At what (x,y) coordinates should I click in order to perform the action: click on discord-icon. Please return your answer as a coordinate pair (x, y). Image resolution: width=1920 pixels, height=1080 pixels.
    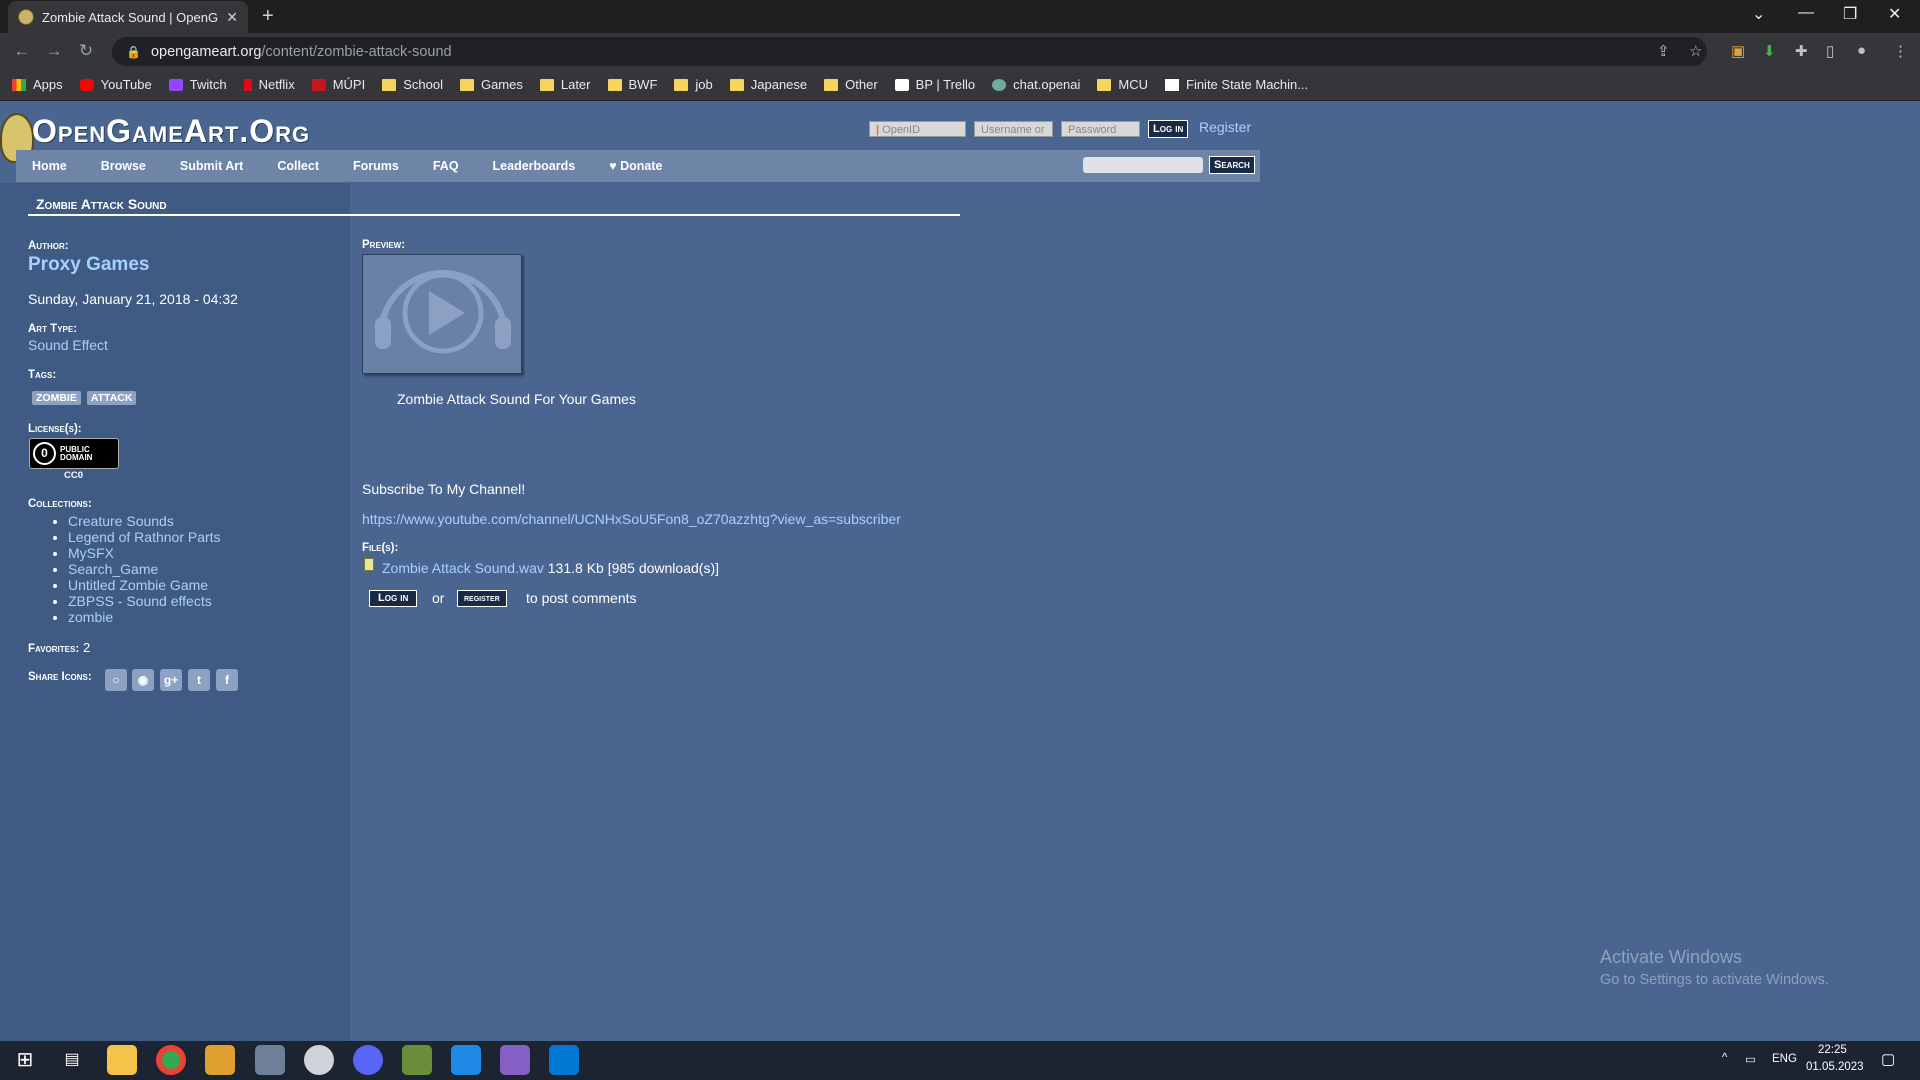
    Looking at the image, I should click on (368, 1060).